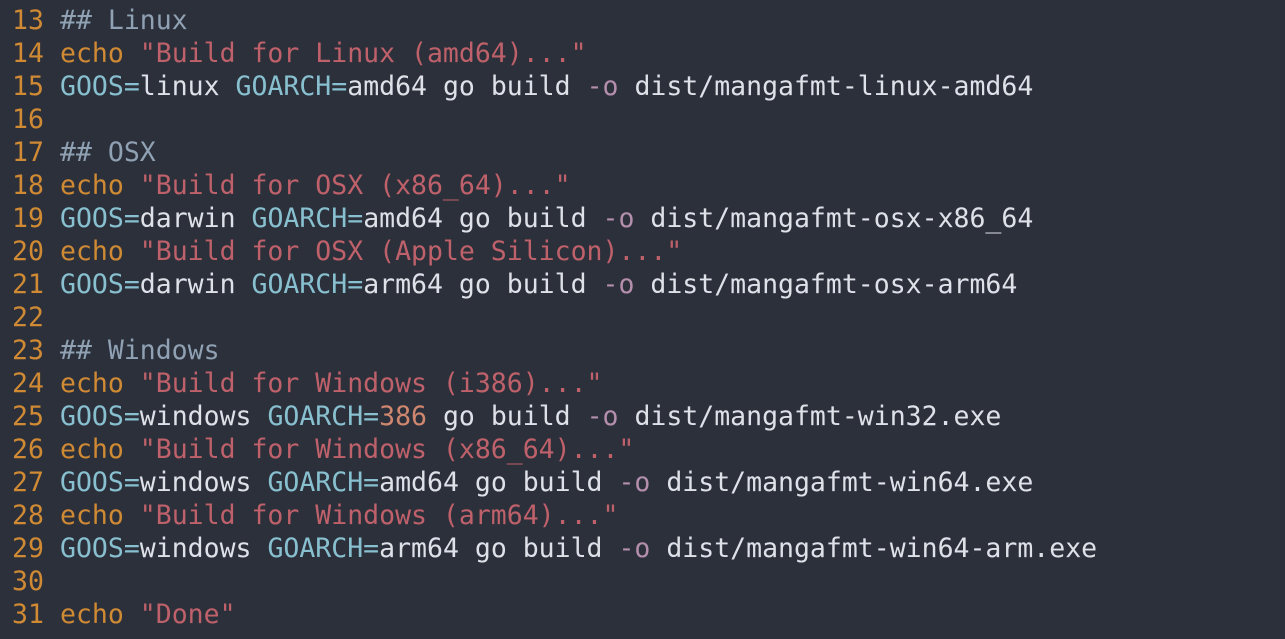  I want to click on line-number: 26, so click(28, 449).